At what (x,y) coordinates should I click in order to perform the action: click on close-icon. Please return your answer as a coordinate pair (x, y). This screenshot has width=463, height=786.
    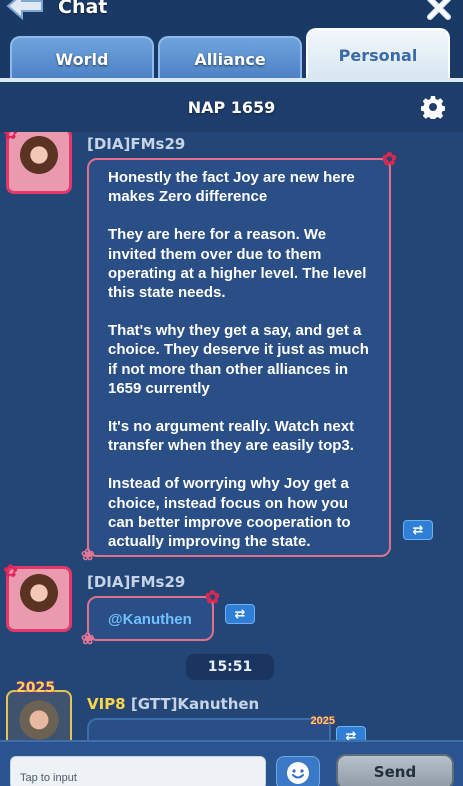
    Looking at the image, I should click on (439, 11).